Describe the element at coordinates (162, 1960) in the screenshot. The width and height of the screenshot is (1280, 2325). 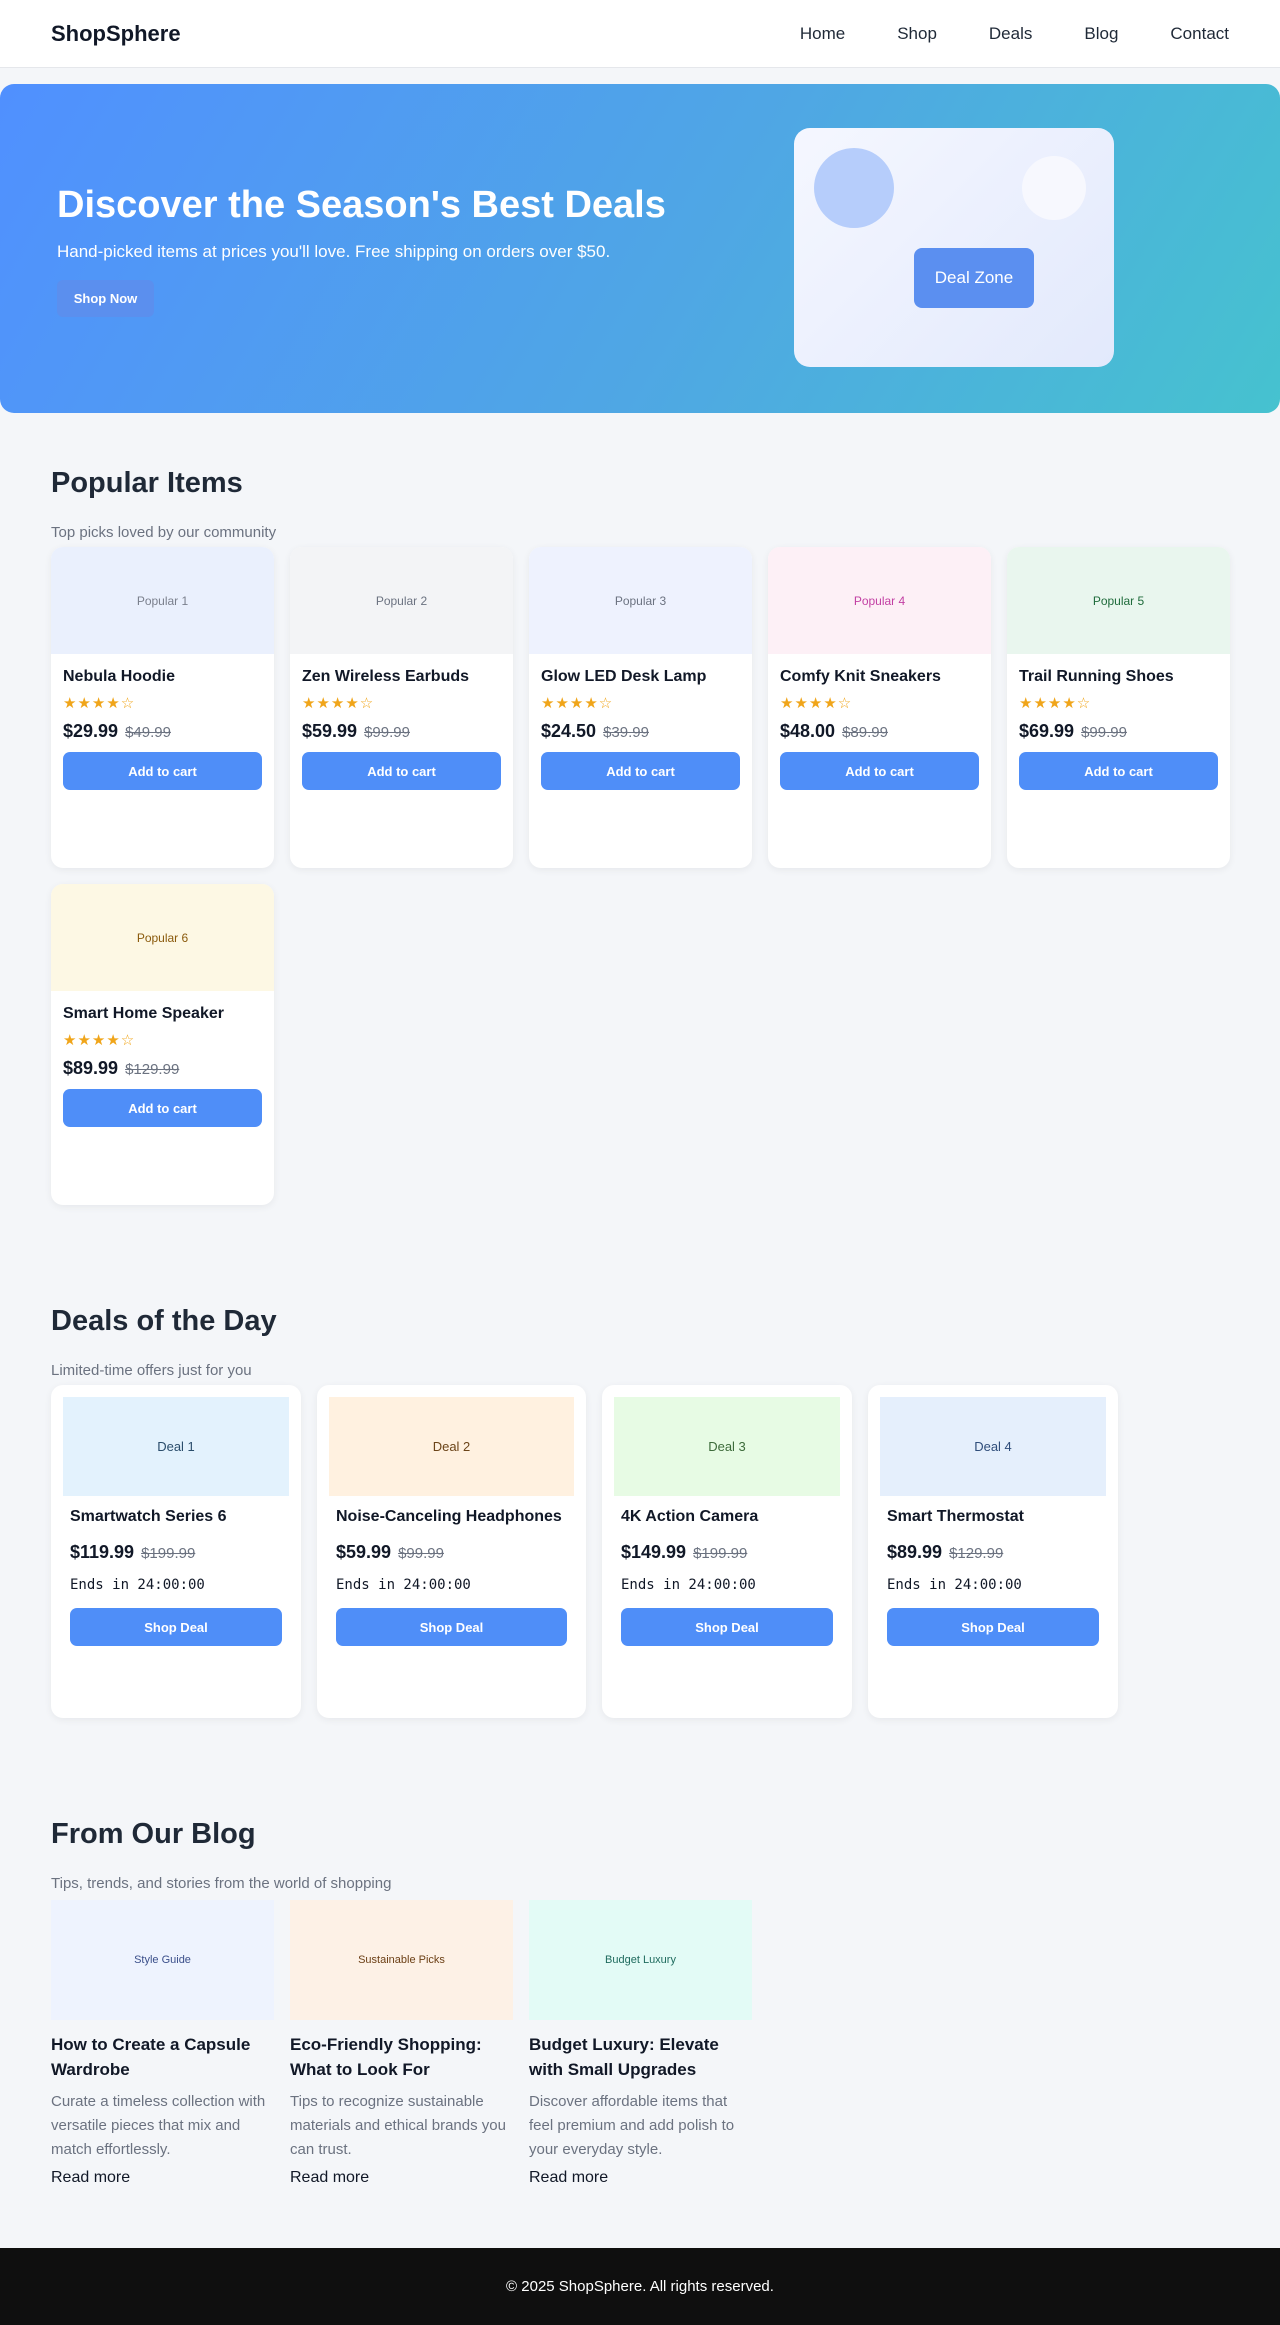
I see `blog-image: Style Guide` at that location.